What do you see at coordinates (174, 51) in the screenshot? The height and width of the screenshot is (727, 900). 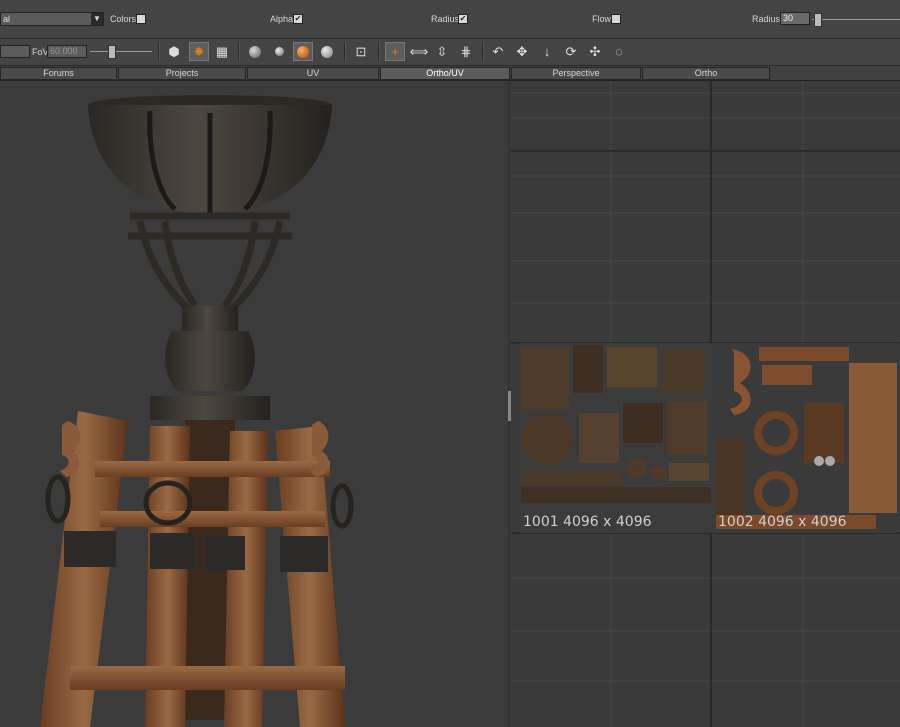 I see `cube-icon: ⬢` at bounding box center [174, 51].